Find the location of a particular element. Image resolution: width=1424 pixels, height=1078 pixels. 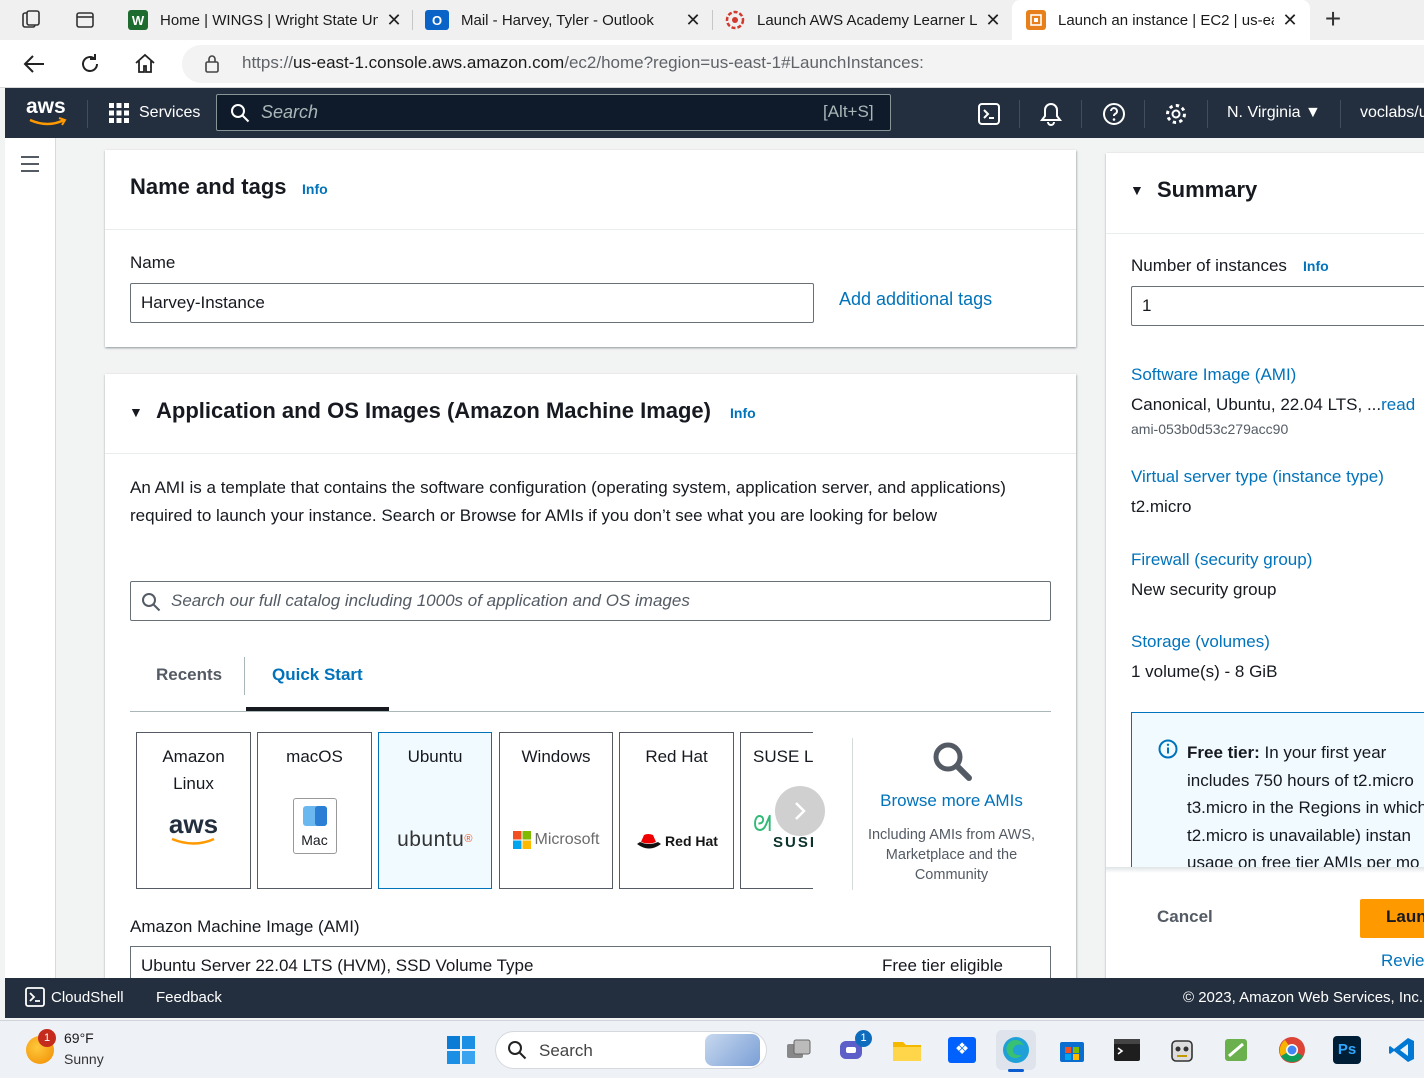

app-green-tool-icon is located at coordinates (1236, 1050).